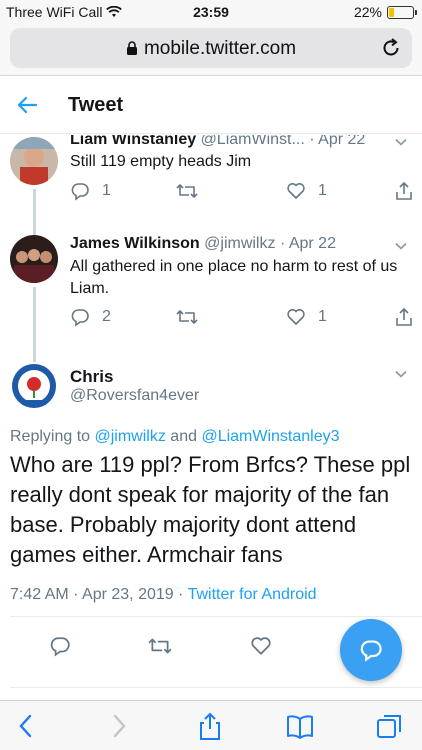  I want to click on mention-link: @LiamWinstanley3, so click(270, 436).